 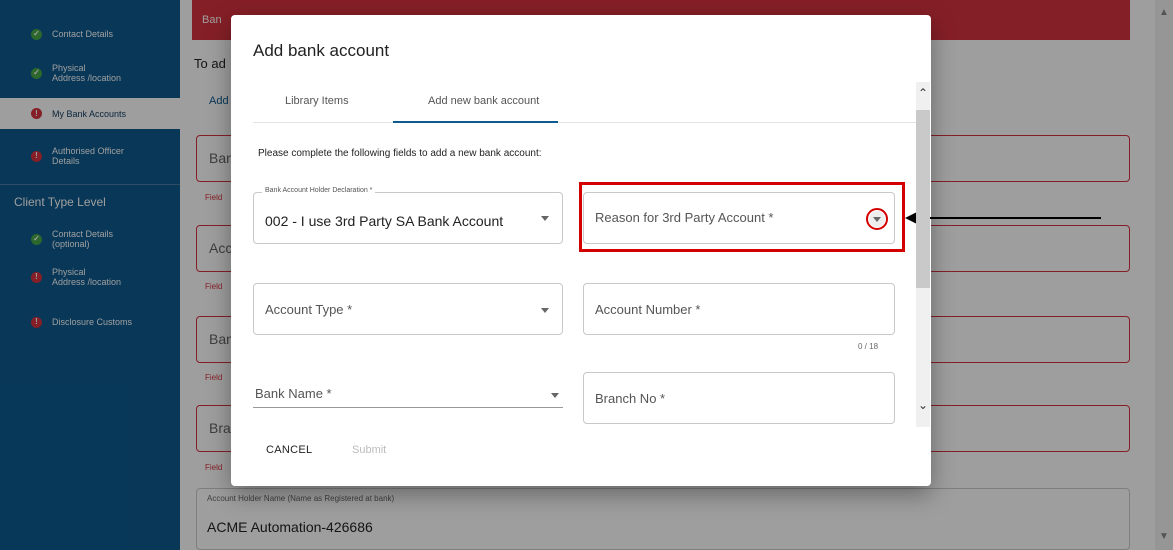 I want to click on account-type-select: Account Type *, so click(x=408, y=309).